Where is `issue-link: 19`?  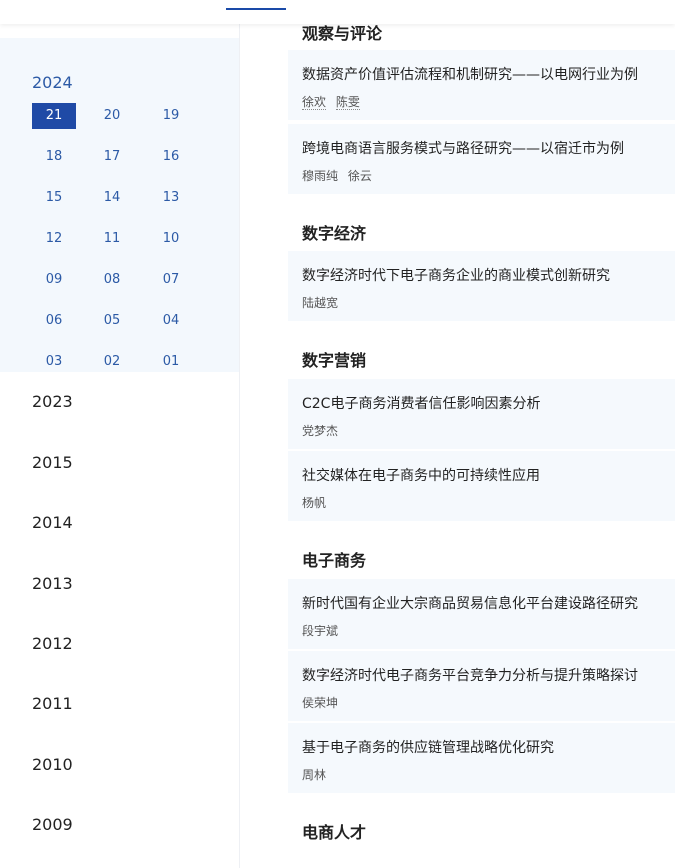
issue-link: 19 is located at coordinates (171, 116).